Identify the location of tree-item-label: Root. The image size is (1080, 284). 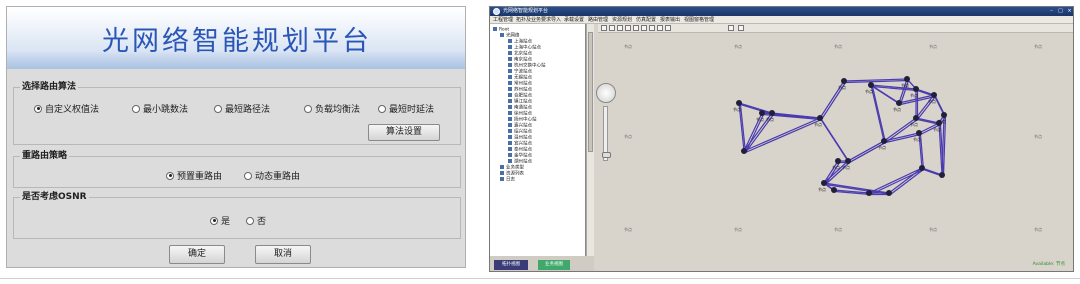
(504, 30).